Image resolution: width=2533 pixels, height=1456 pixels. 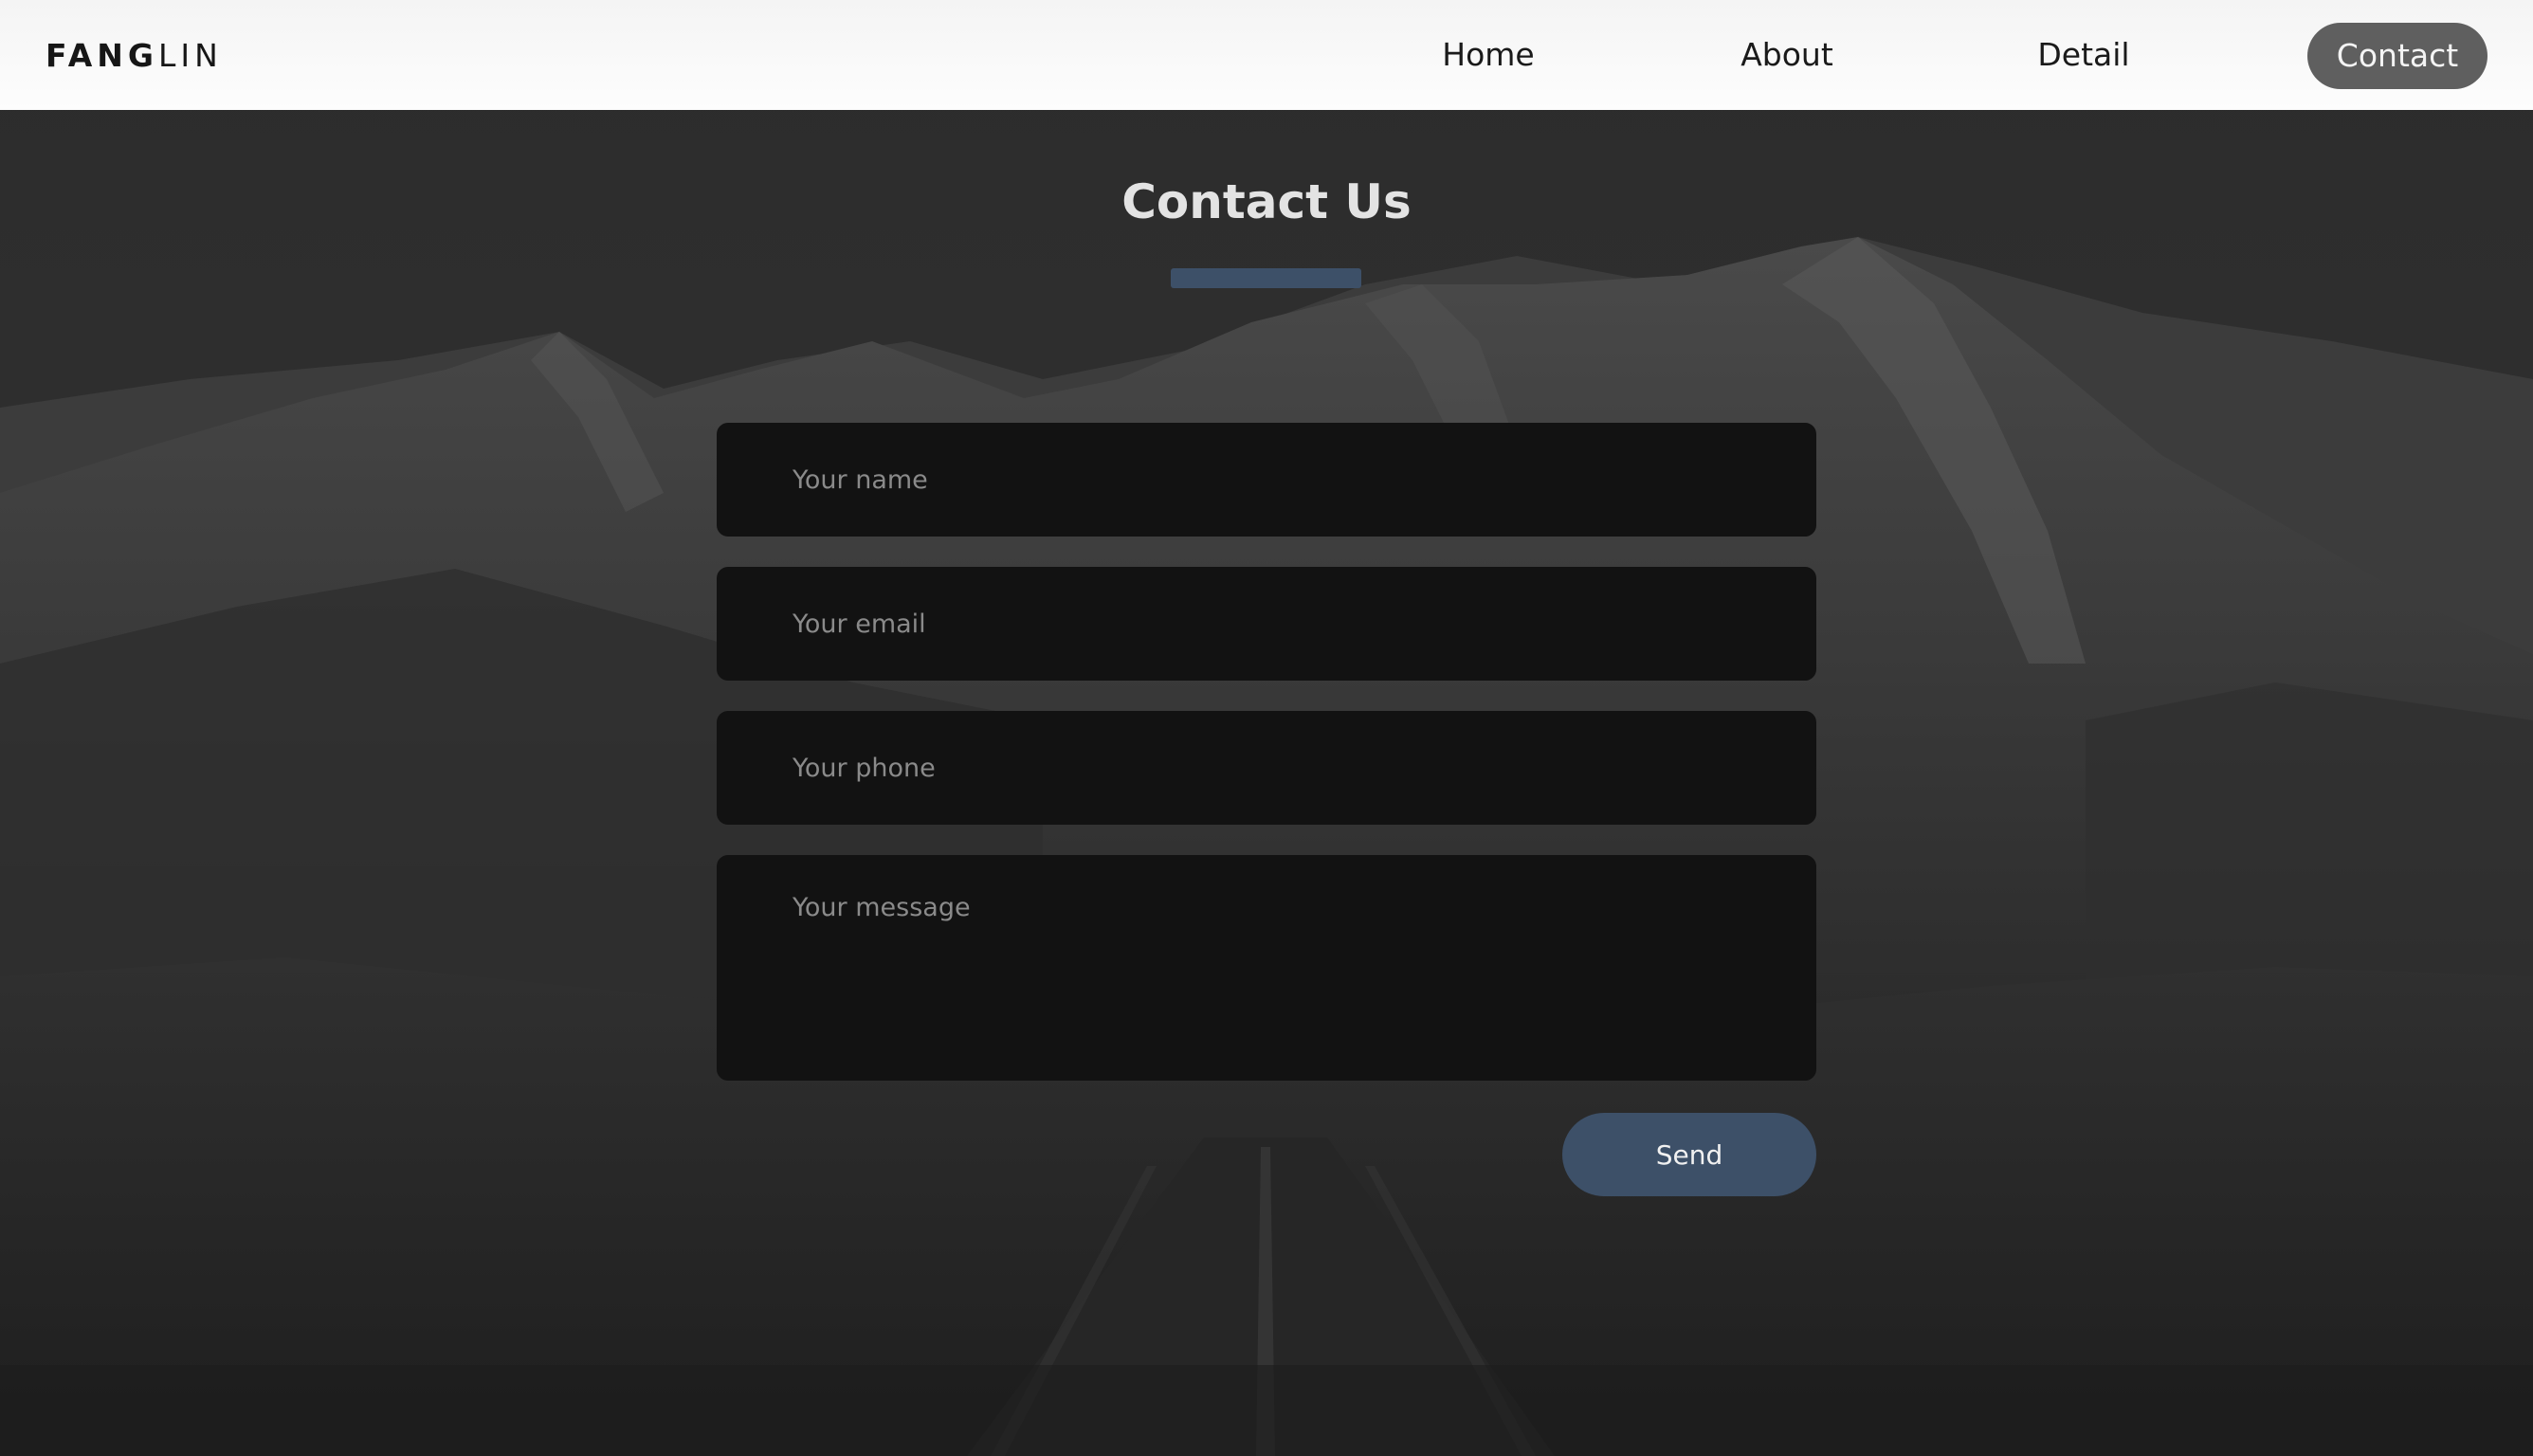 I want to click on contact-title: Contact Us, so click(x=1267, y=201).